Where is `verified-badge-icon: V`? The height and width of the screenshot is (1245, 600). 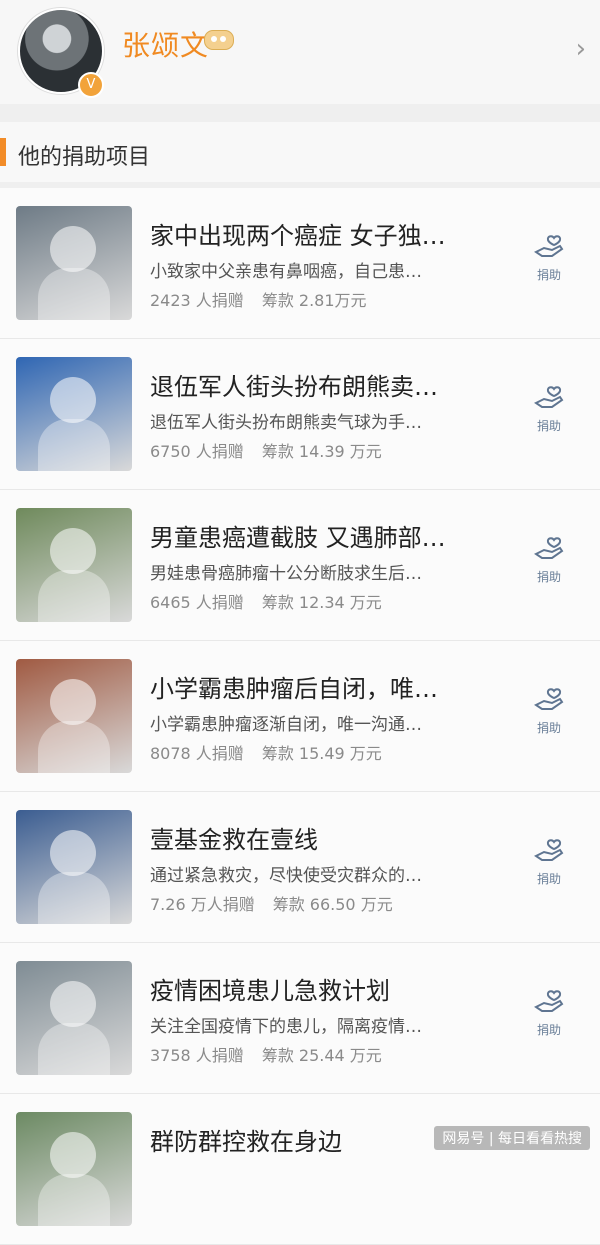
verified-badge-icon: V is located at coordinates (91, 85).